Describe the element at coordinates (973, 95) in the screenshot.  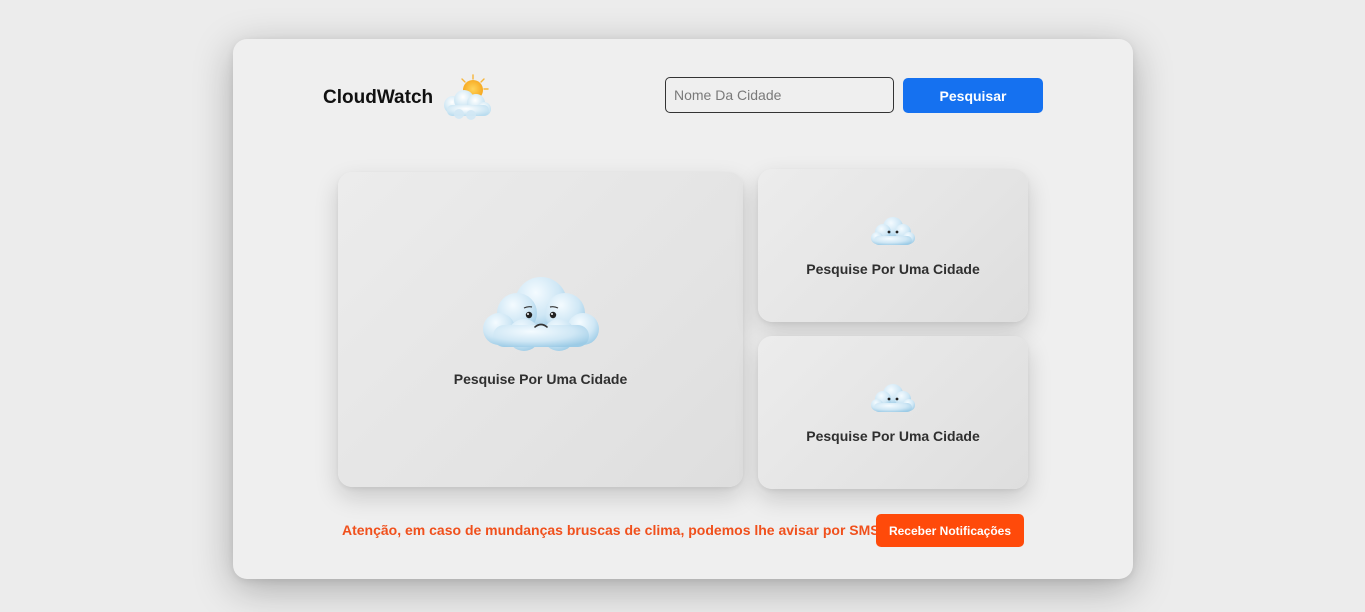
I see `search-button: Pesquisar` at that location.